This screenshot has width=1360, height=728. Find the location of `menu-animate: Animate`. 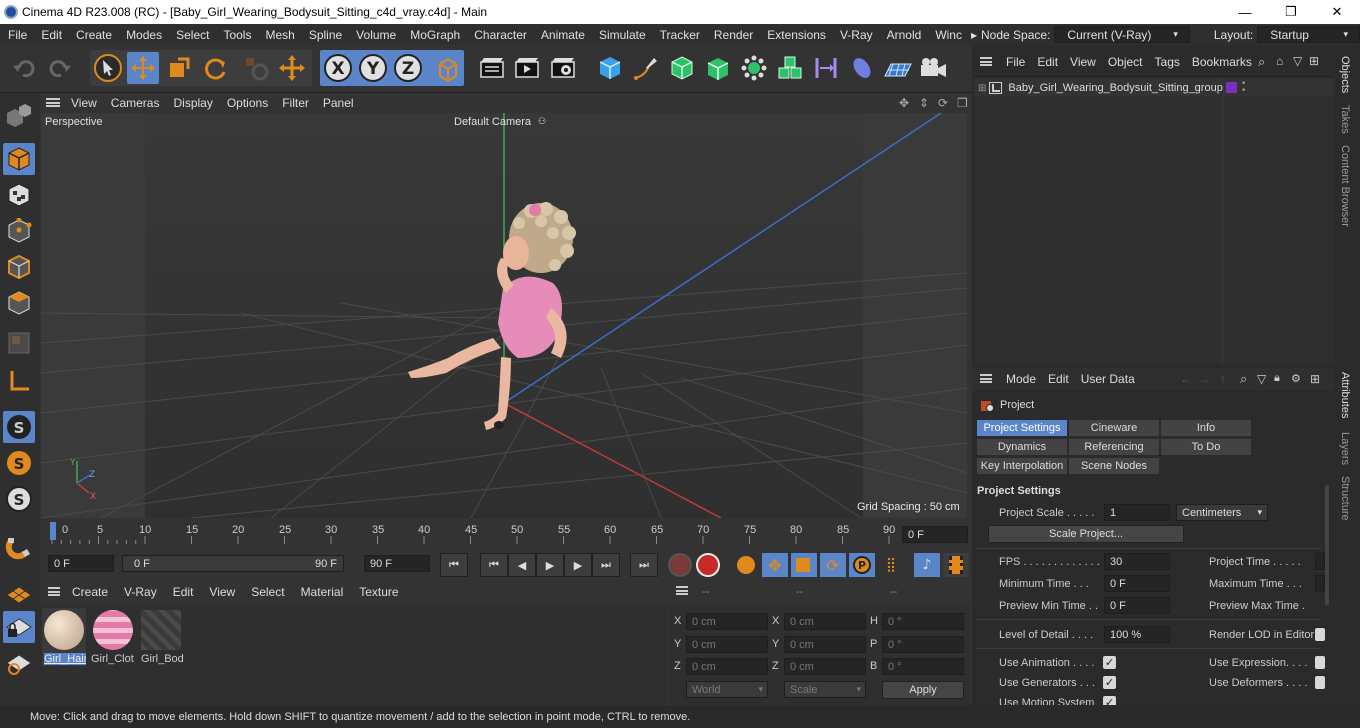

menu-animate: Animate is located at coordinates (563, 35).